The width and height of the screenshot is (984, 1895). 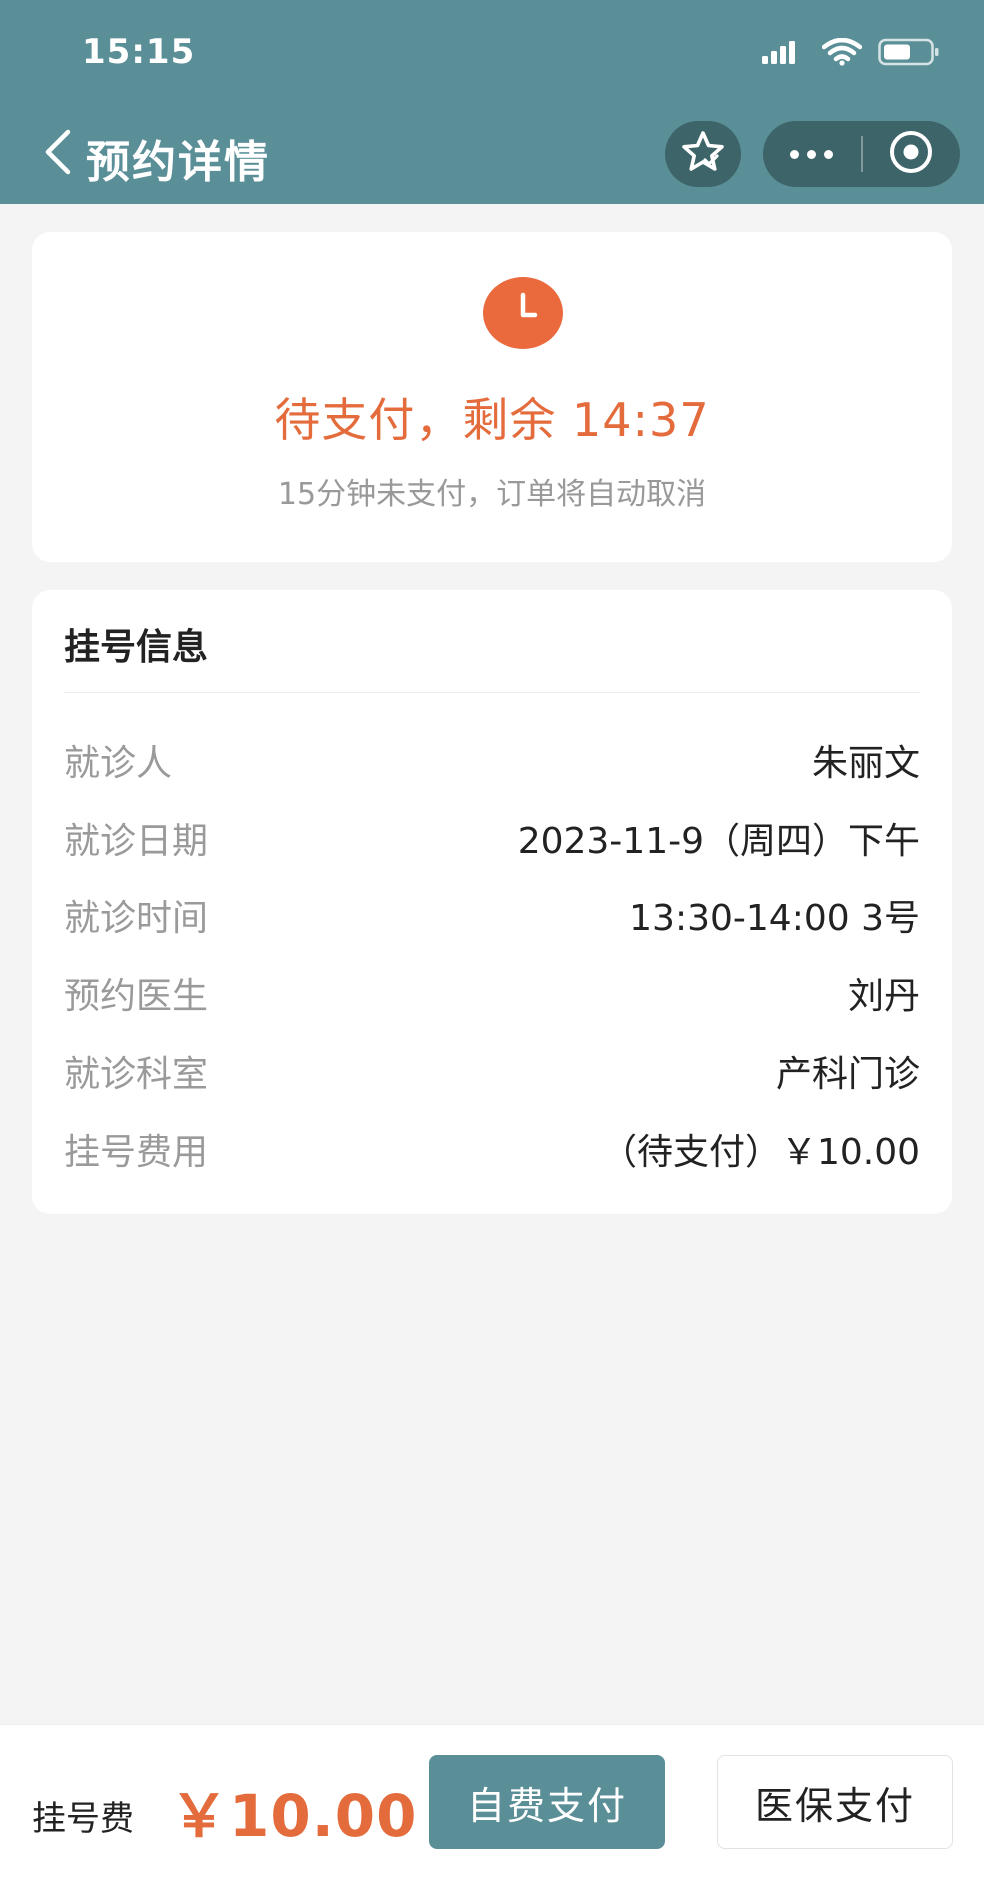 I want to click on page-title: 预约详情, so click(x=178, y=162).